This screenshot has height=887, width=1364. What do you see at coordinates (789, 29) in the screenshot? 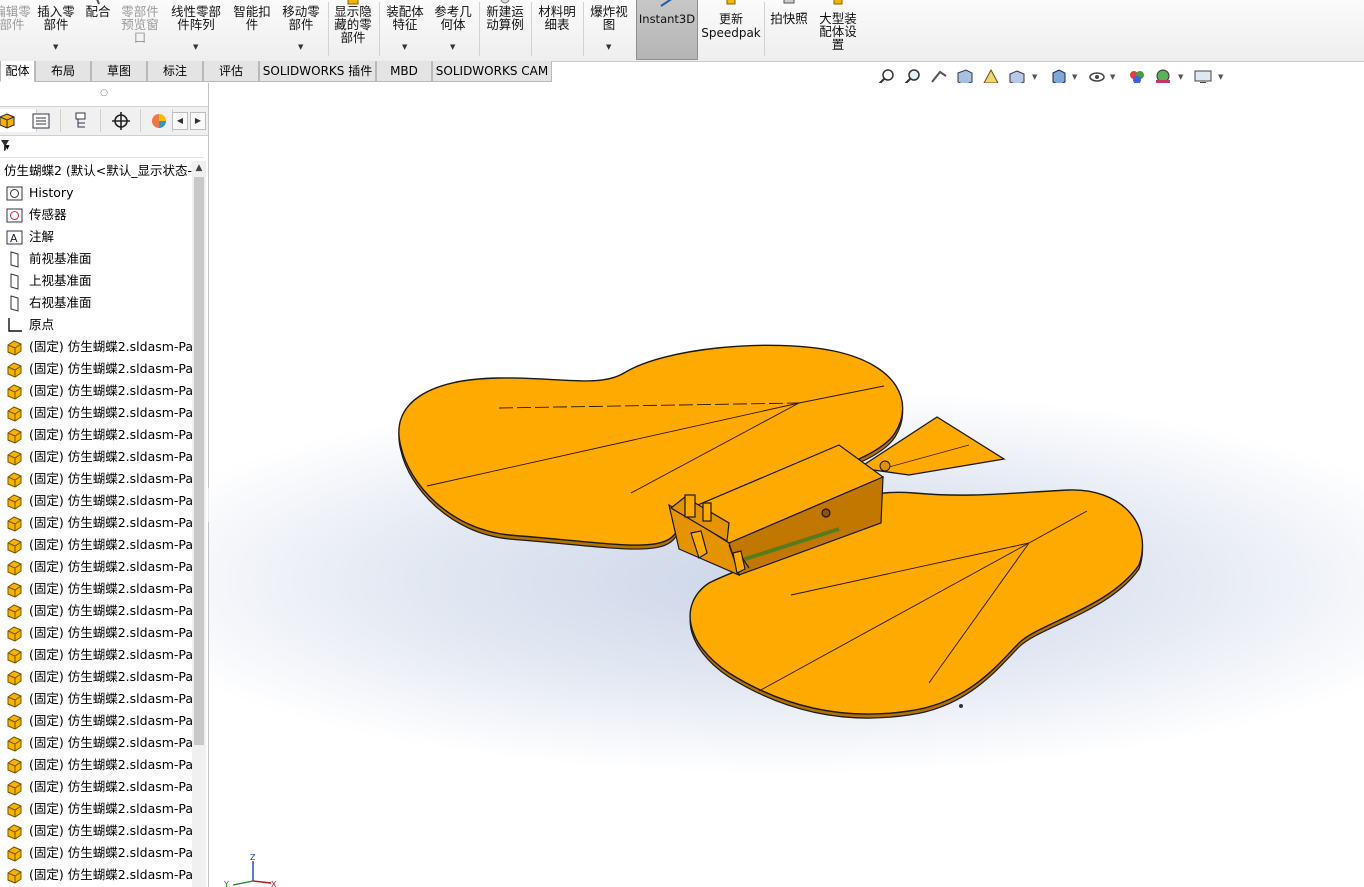
I see `take-snapshot-button: 拍快照` at bounding box center [789, 29].